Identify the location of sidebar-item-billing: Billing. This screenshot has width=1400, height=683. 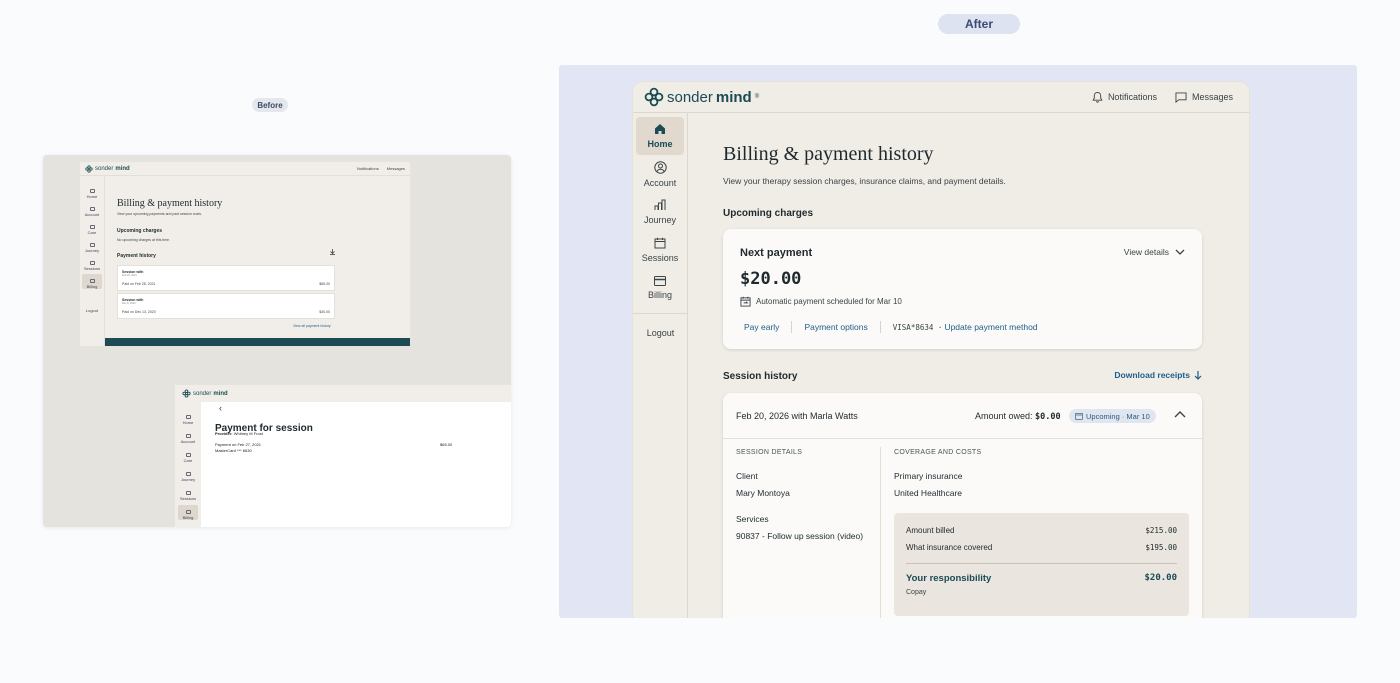
(660, 288).